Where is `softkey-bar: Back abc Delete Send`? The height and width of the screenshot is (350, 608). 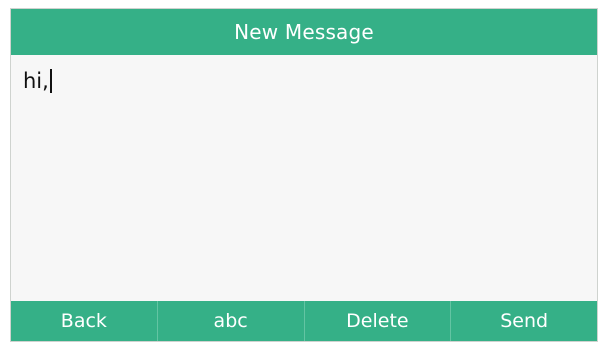
softkey-bar: Back abc Delete Send is located at coordinates (304, 321).